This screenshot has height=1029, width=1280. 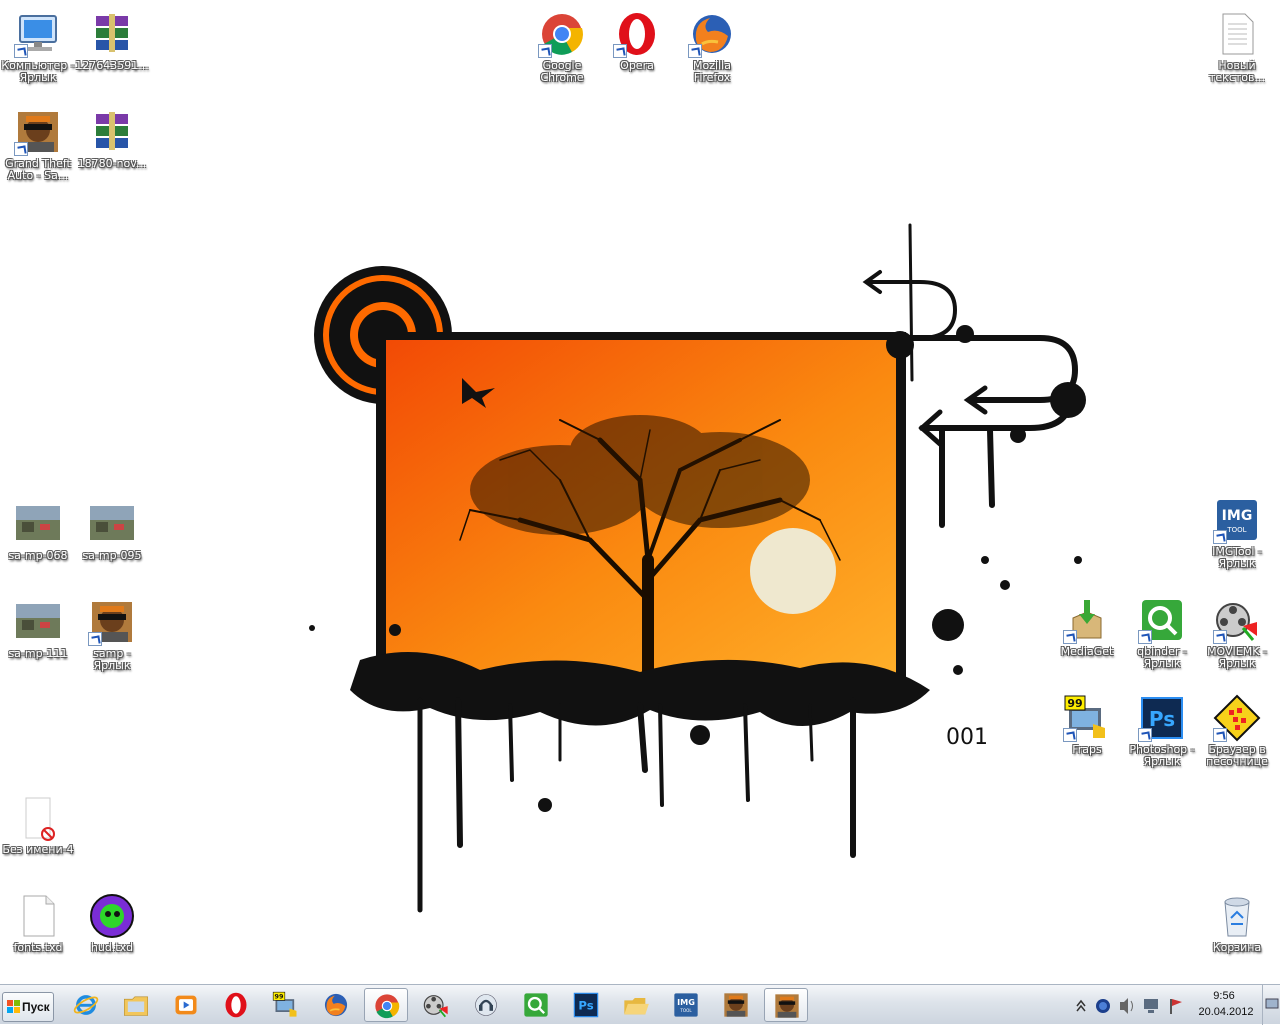 I want to click on photoshop-icon: Ps, so click(x=1162, y=718).